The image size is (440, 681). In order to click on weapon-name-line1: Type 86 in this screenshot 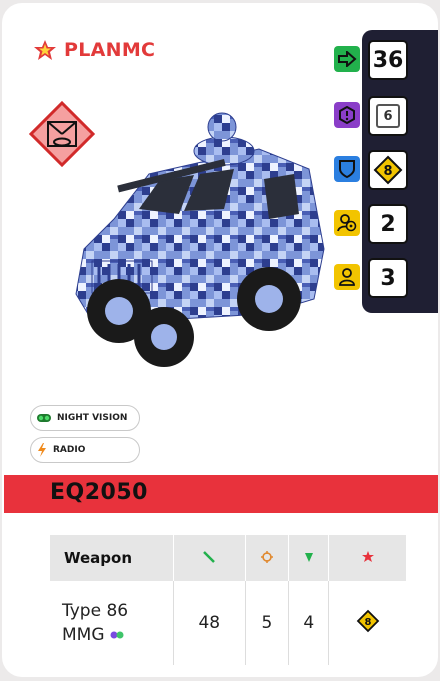, I will do `click(95, 611)`.